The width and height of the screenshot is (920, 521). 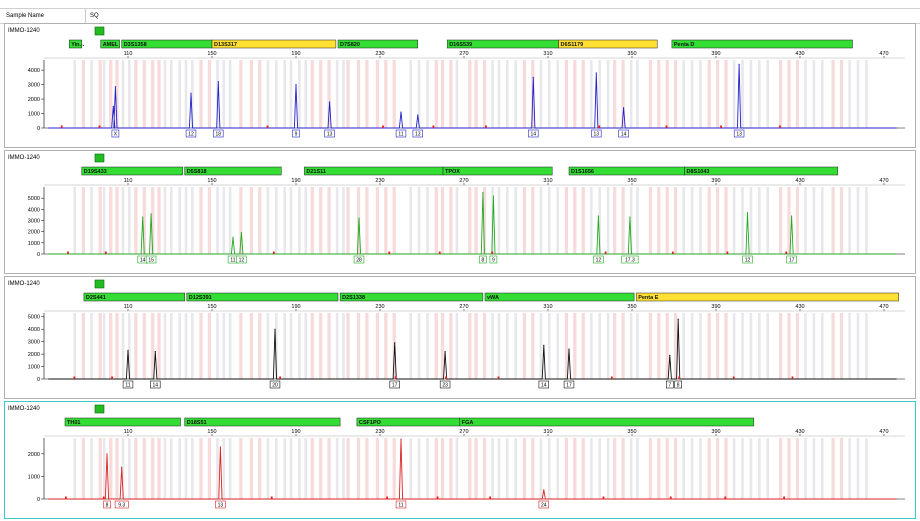 What do you see at coordinates (135, 45) in the screenshot?
I see `locus-label: D3S1358` at bounding box center [135, 45].